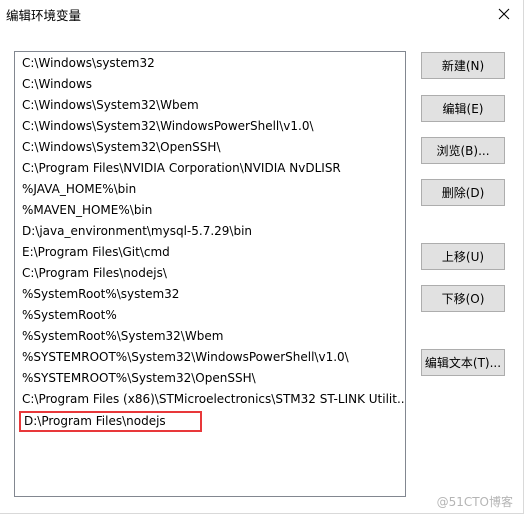 This screenshot has height=514, width=524. Describe the element at coordinates (210, 105) in the screenshot. I see `list-item: C:\Windows\System32\Wbem` at that location.